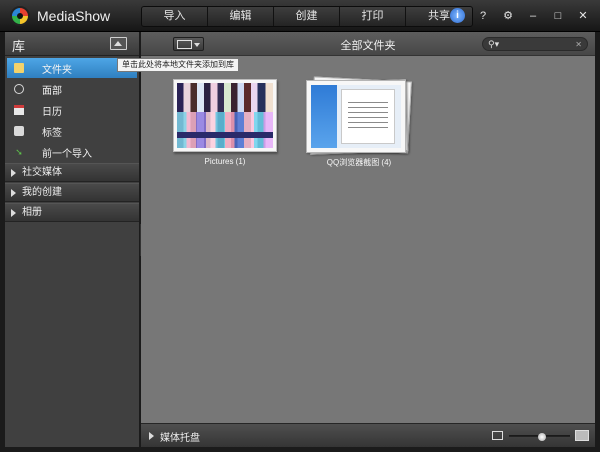  What do you see at coordinates (533, 16) in the screenshot?
I see `minimize-button: –` at bounding box center [533, 16].